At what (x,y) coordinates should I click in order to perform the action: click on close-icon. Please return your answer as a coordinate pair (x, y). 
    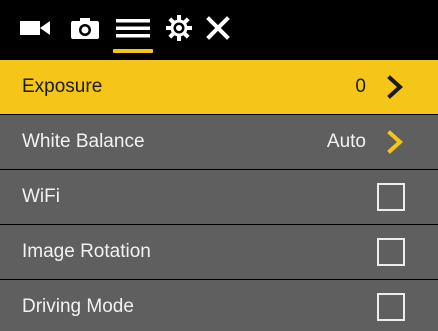
    Looking at the image, I should click on (218, 28).